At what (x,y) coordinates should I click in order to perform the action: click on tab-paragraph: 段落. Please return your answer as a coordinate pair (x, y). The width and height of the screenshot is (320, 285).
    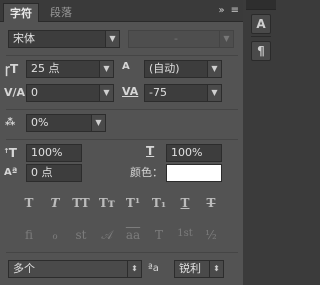
    Looking at the image, I should click on (61, 12).